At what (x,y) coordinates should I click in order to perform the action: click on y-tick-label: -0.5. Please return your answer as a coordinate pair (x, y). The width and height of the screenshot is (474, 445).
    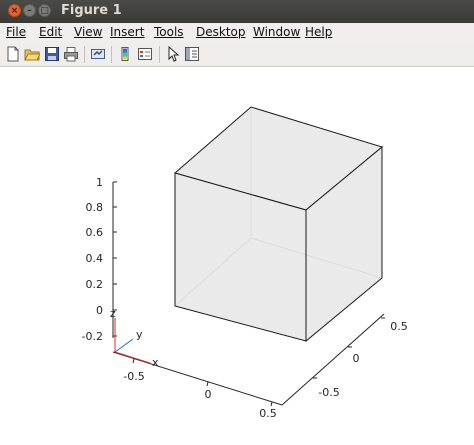
    Looking at the image, I should click on (328, 392).